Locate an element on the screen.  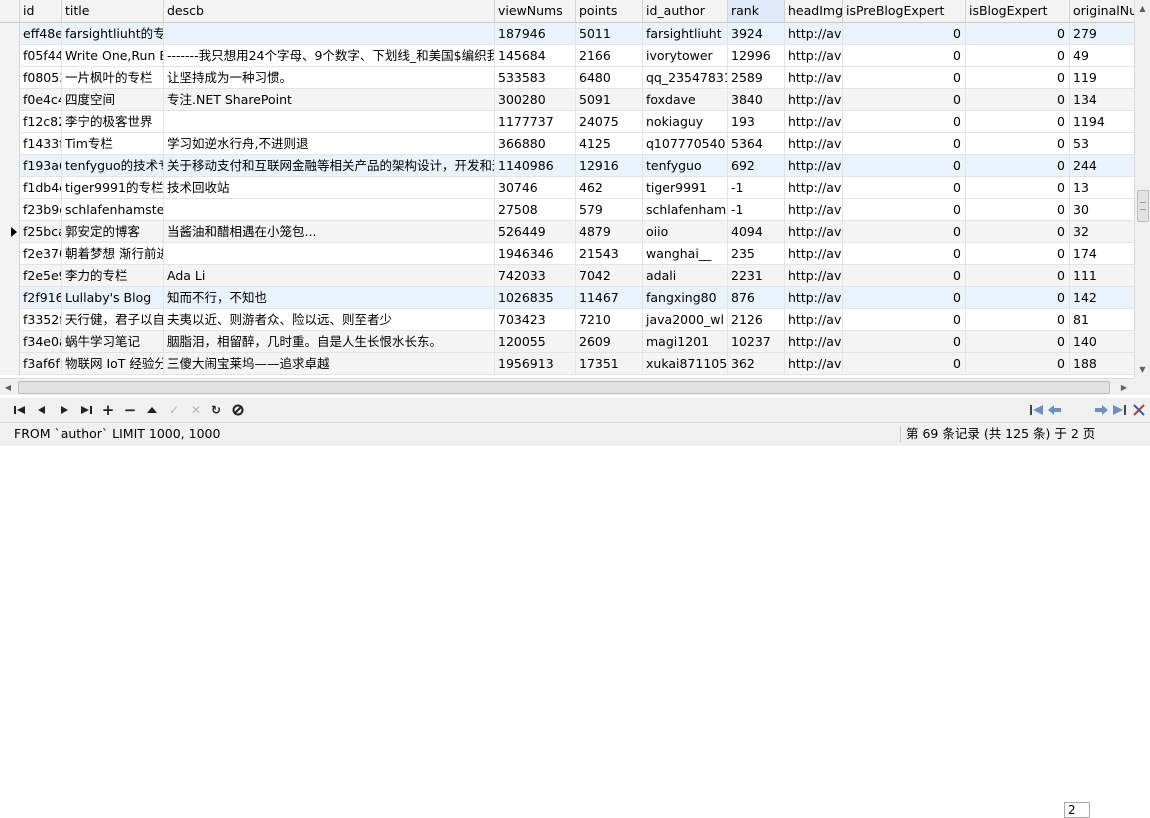
cell-id: f2e5e9 is located at coordinates (41, 275).